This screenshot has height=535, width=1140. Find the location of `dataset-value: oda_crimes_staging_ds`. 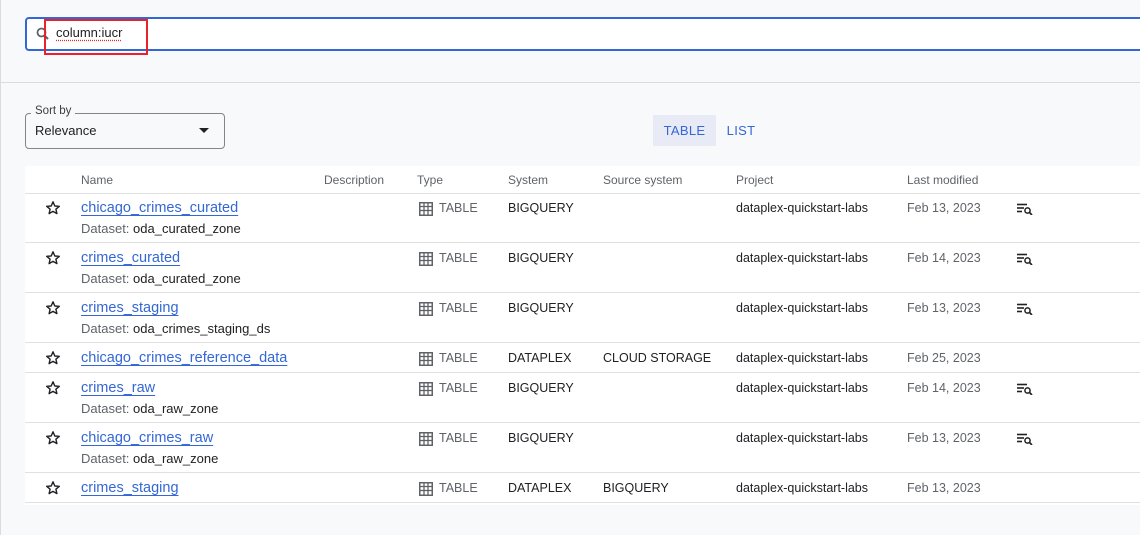

dataset-value: oda_crimes_staging_ds is located at coordinates (202, 328).